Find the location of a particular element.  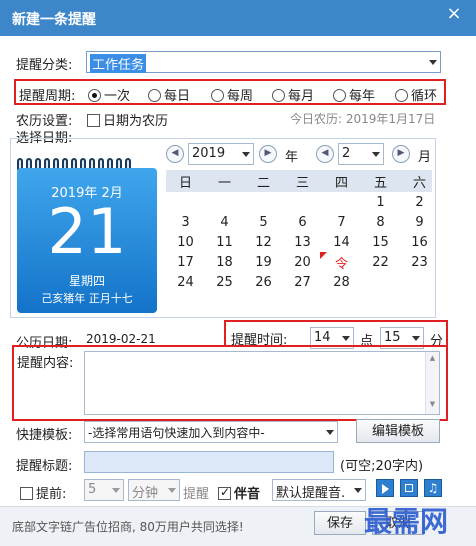

weekday-tue: 二 is located at coordinates (263, 183).